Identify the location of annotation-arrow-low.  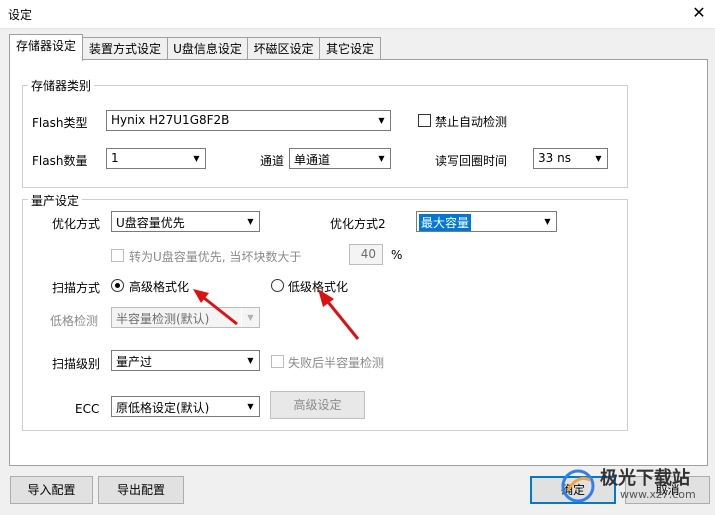
(339, 314).